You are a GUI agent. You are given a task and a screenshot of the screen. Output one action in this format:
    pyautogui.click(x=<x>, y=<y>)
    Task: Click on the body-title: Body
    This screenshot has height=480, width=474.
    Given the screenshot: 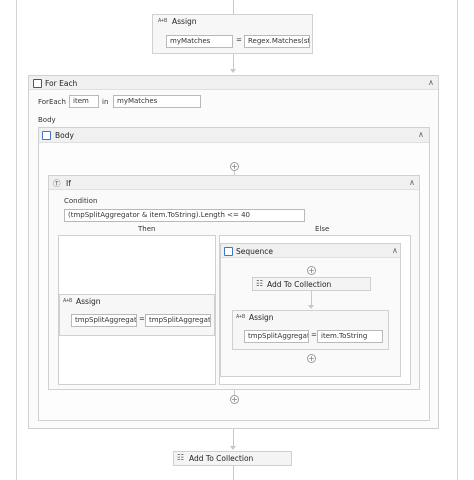 What is the action you would take?
    pyautogui.click(x=64, y=135)
    